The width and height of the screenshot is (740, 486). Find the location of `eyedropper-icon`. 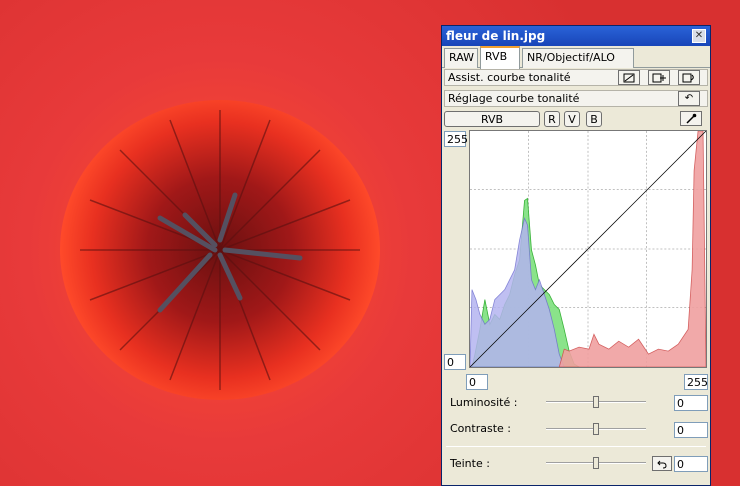

eyedropper-icon is located at coordinates (691, 118).